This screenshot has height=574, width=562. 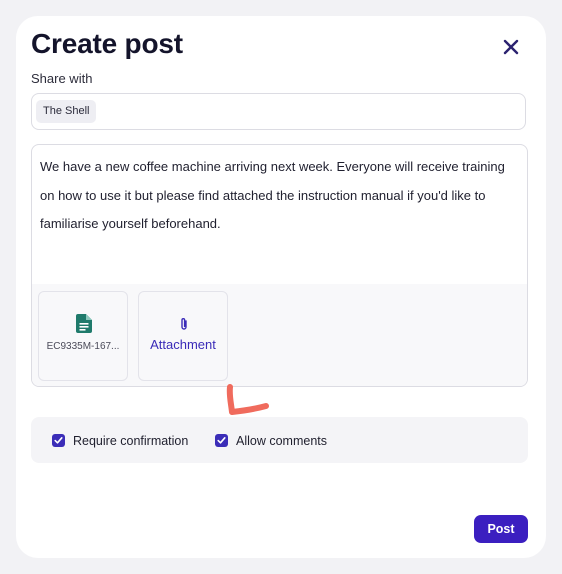 What do you see at coordinates (247, 399) in the screenshot?
I see `annotation-scribble` at bounding box center [247, 399].